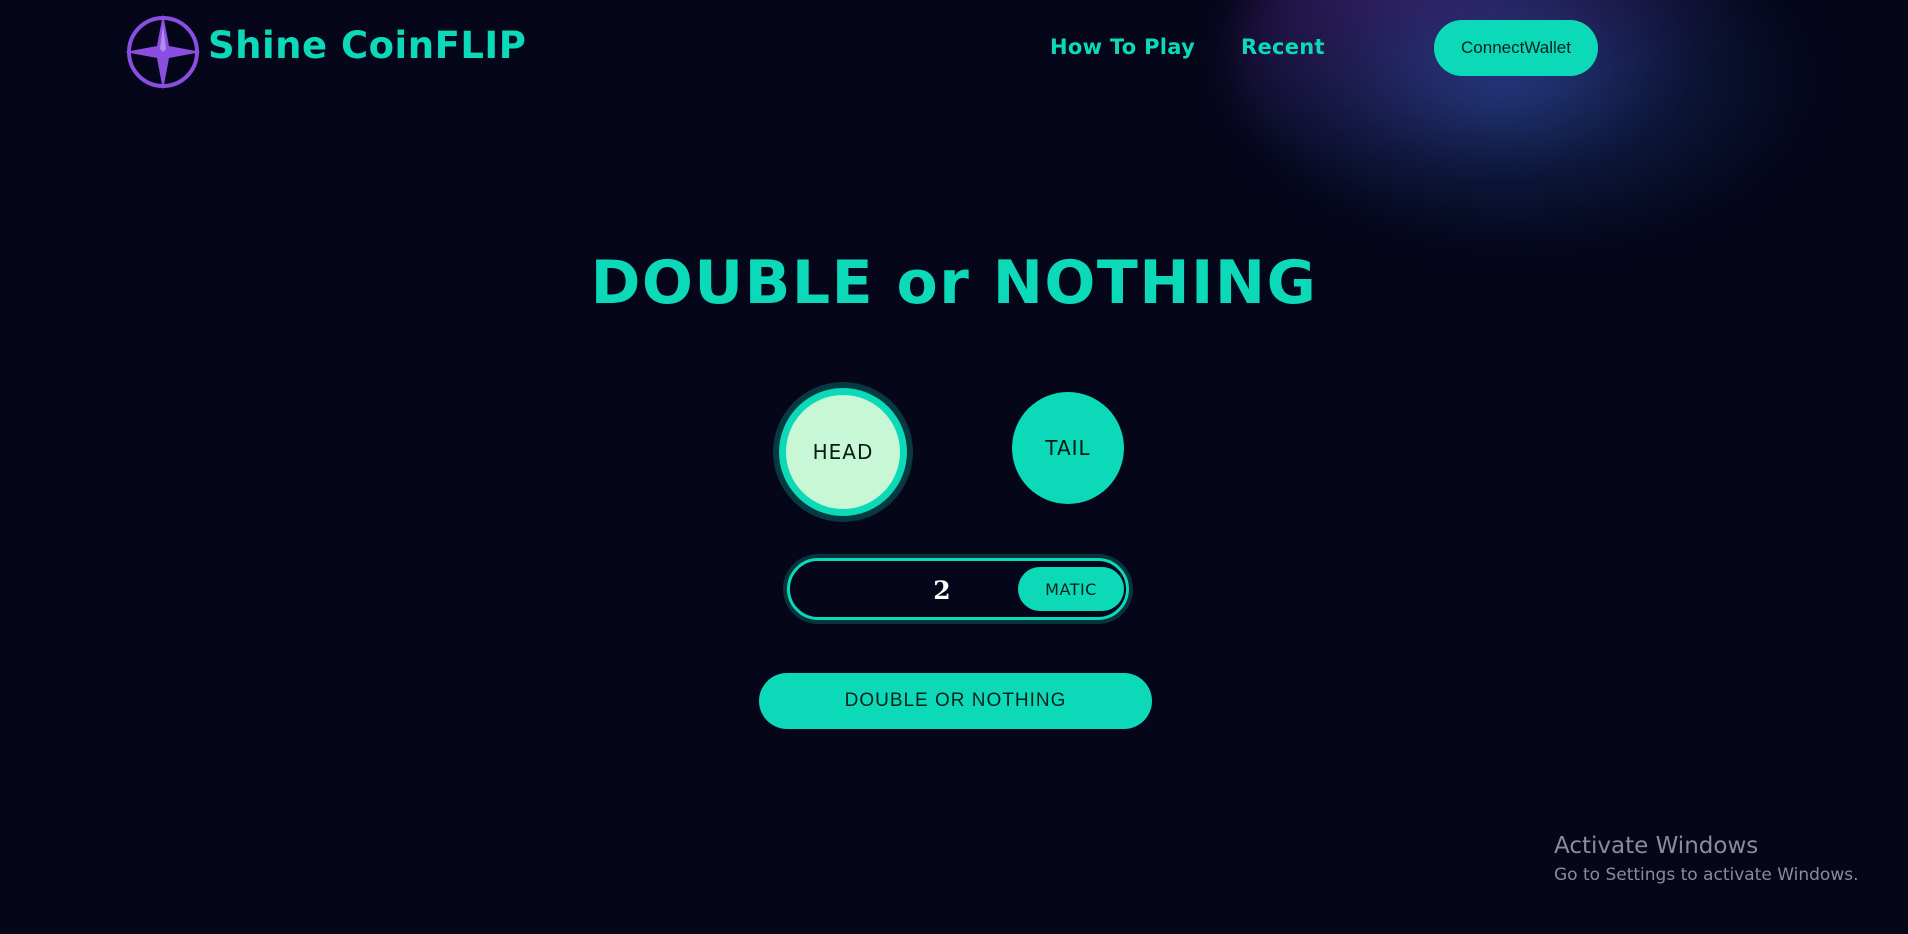 Image resolution: width=1908 pixels, height=934 pixels. I want to click on double-or-nothing-button: DOUBLE OR NOTHING, so click(955, 701).